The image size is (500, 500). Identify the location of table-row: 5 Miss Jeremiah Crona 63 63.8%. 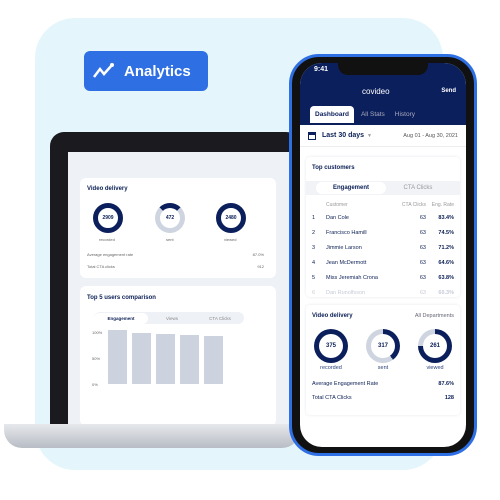
(383, 277).